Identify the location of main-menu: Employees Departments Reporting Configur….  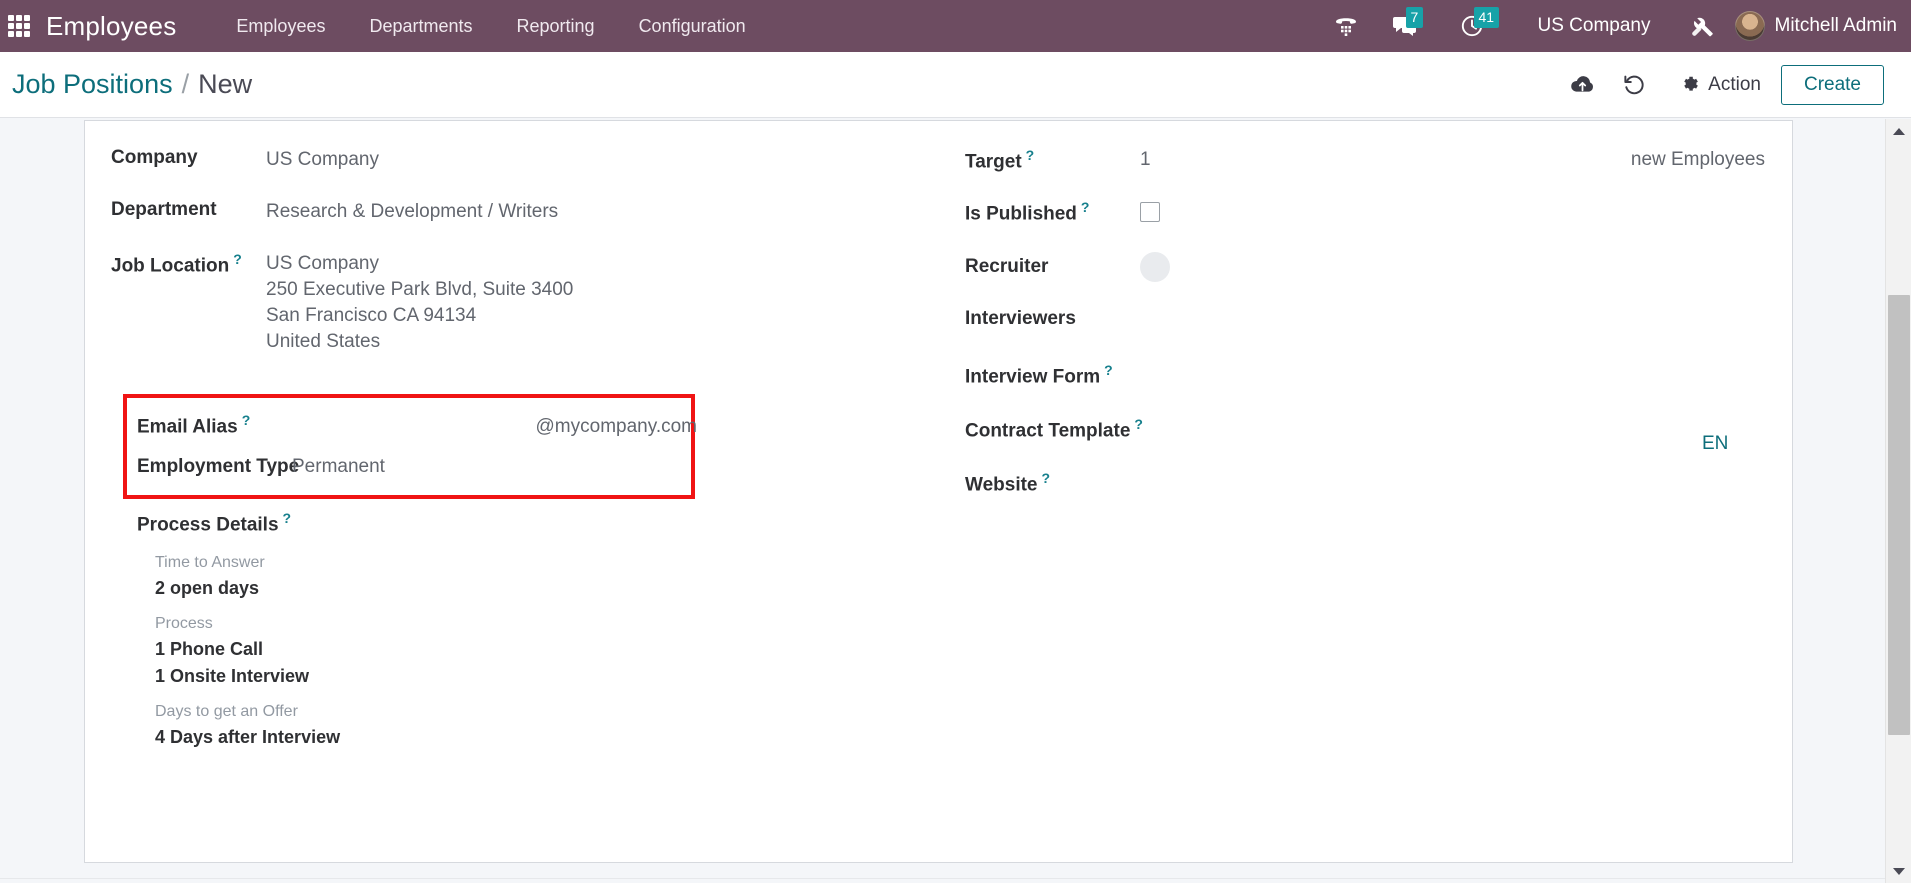
(490, 26).